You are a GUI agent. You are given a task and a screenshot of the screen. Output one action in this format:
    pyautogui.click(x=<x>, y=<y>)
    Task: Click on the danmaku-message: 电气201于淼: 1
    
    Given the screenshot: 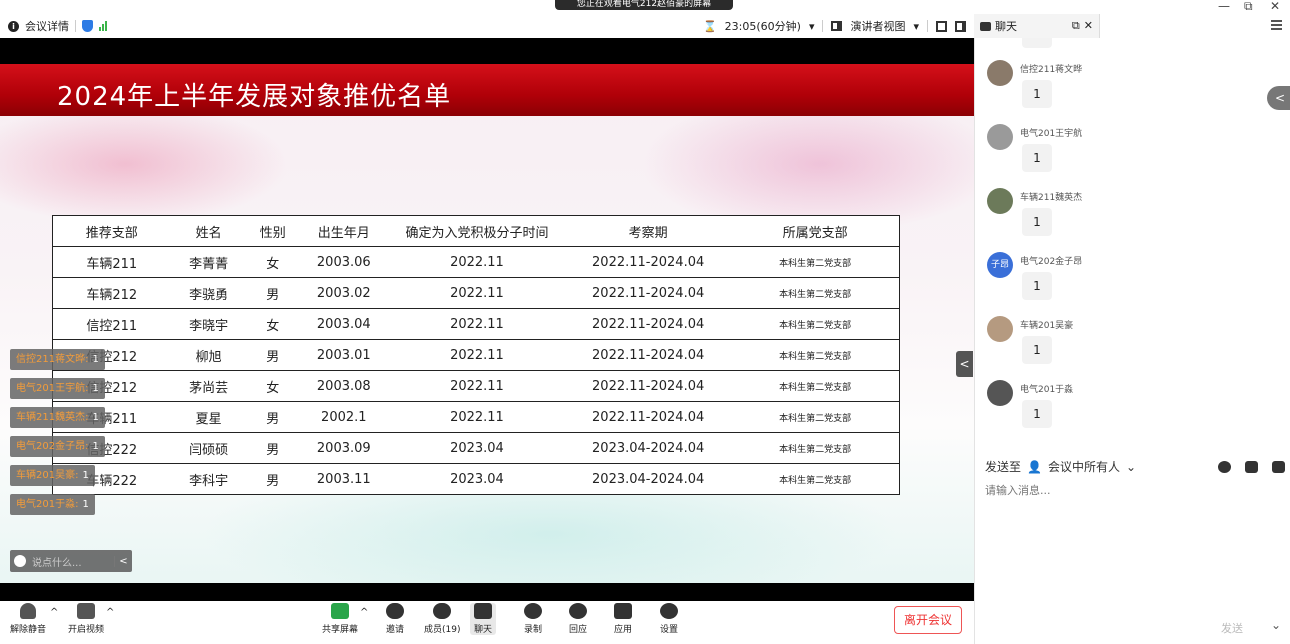 What is the action you would take?
    pyautogui.click(x=52, y=504)
    